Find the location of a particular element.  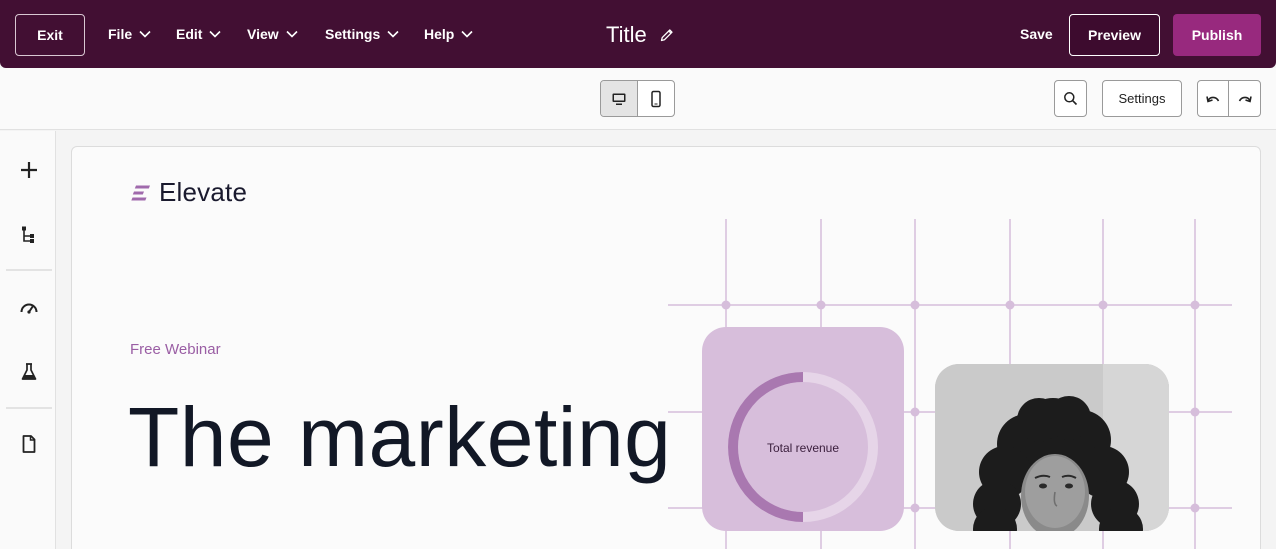

add-element-button is located at coordinates (29, 170).